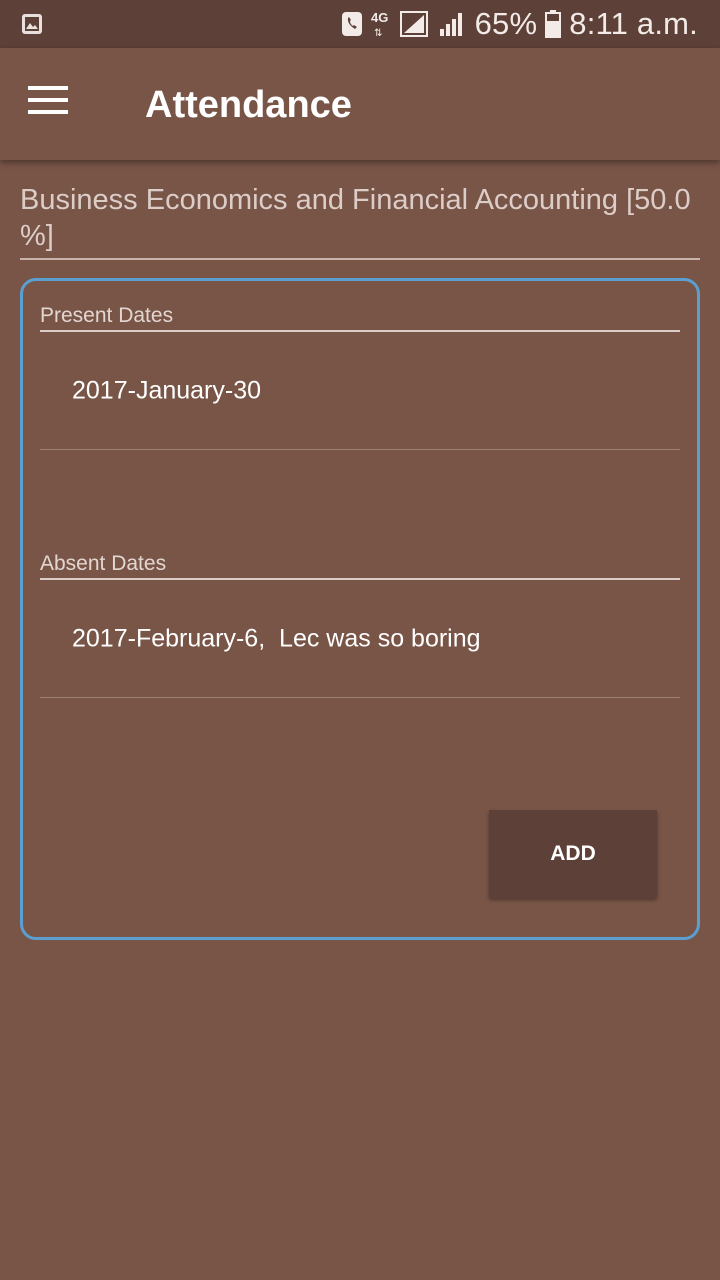 This screenshot has width=720, height=1280. What do you see at coordinates (506, 23) in the screenshot?
I see `battery-percentage: 65%` at bounding box center [506, 23].